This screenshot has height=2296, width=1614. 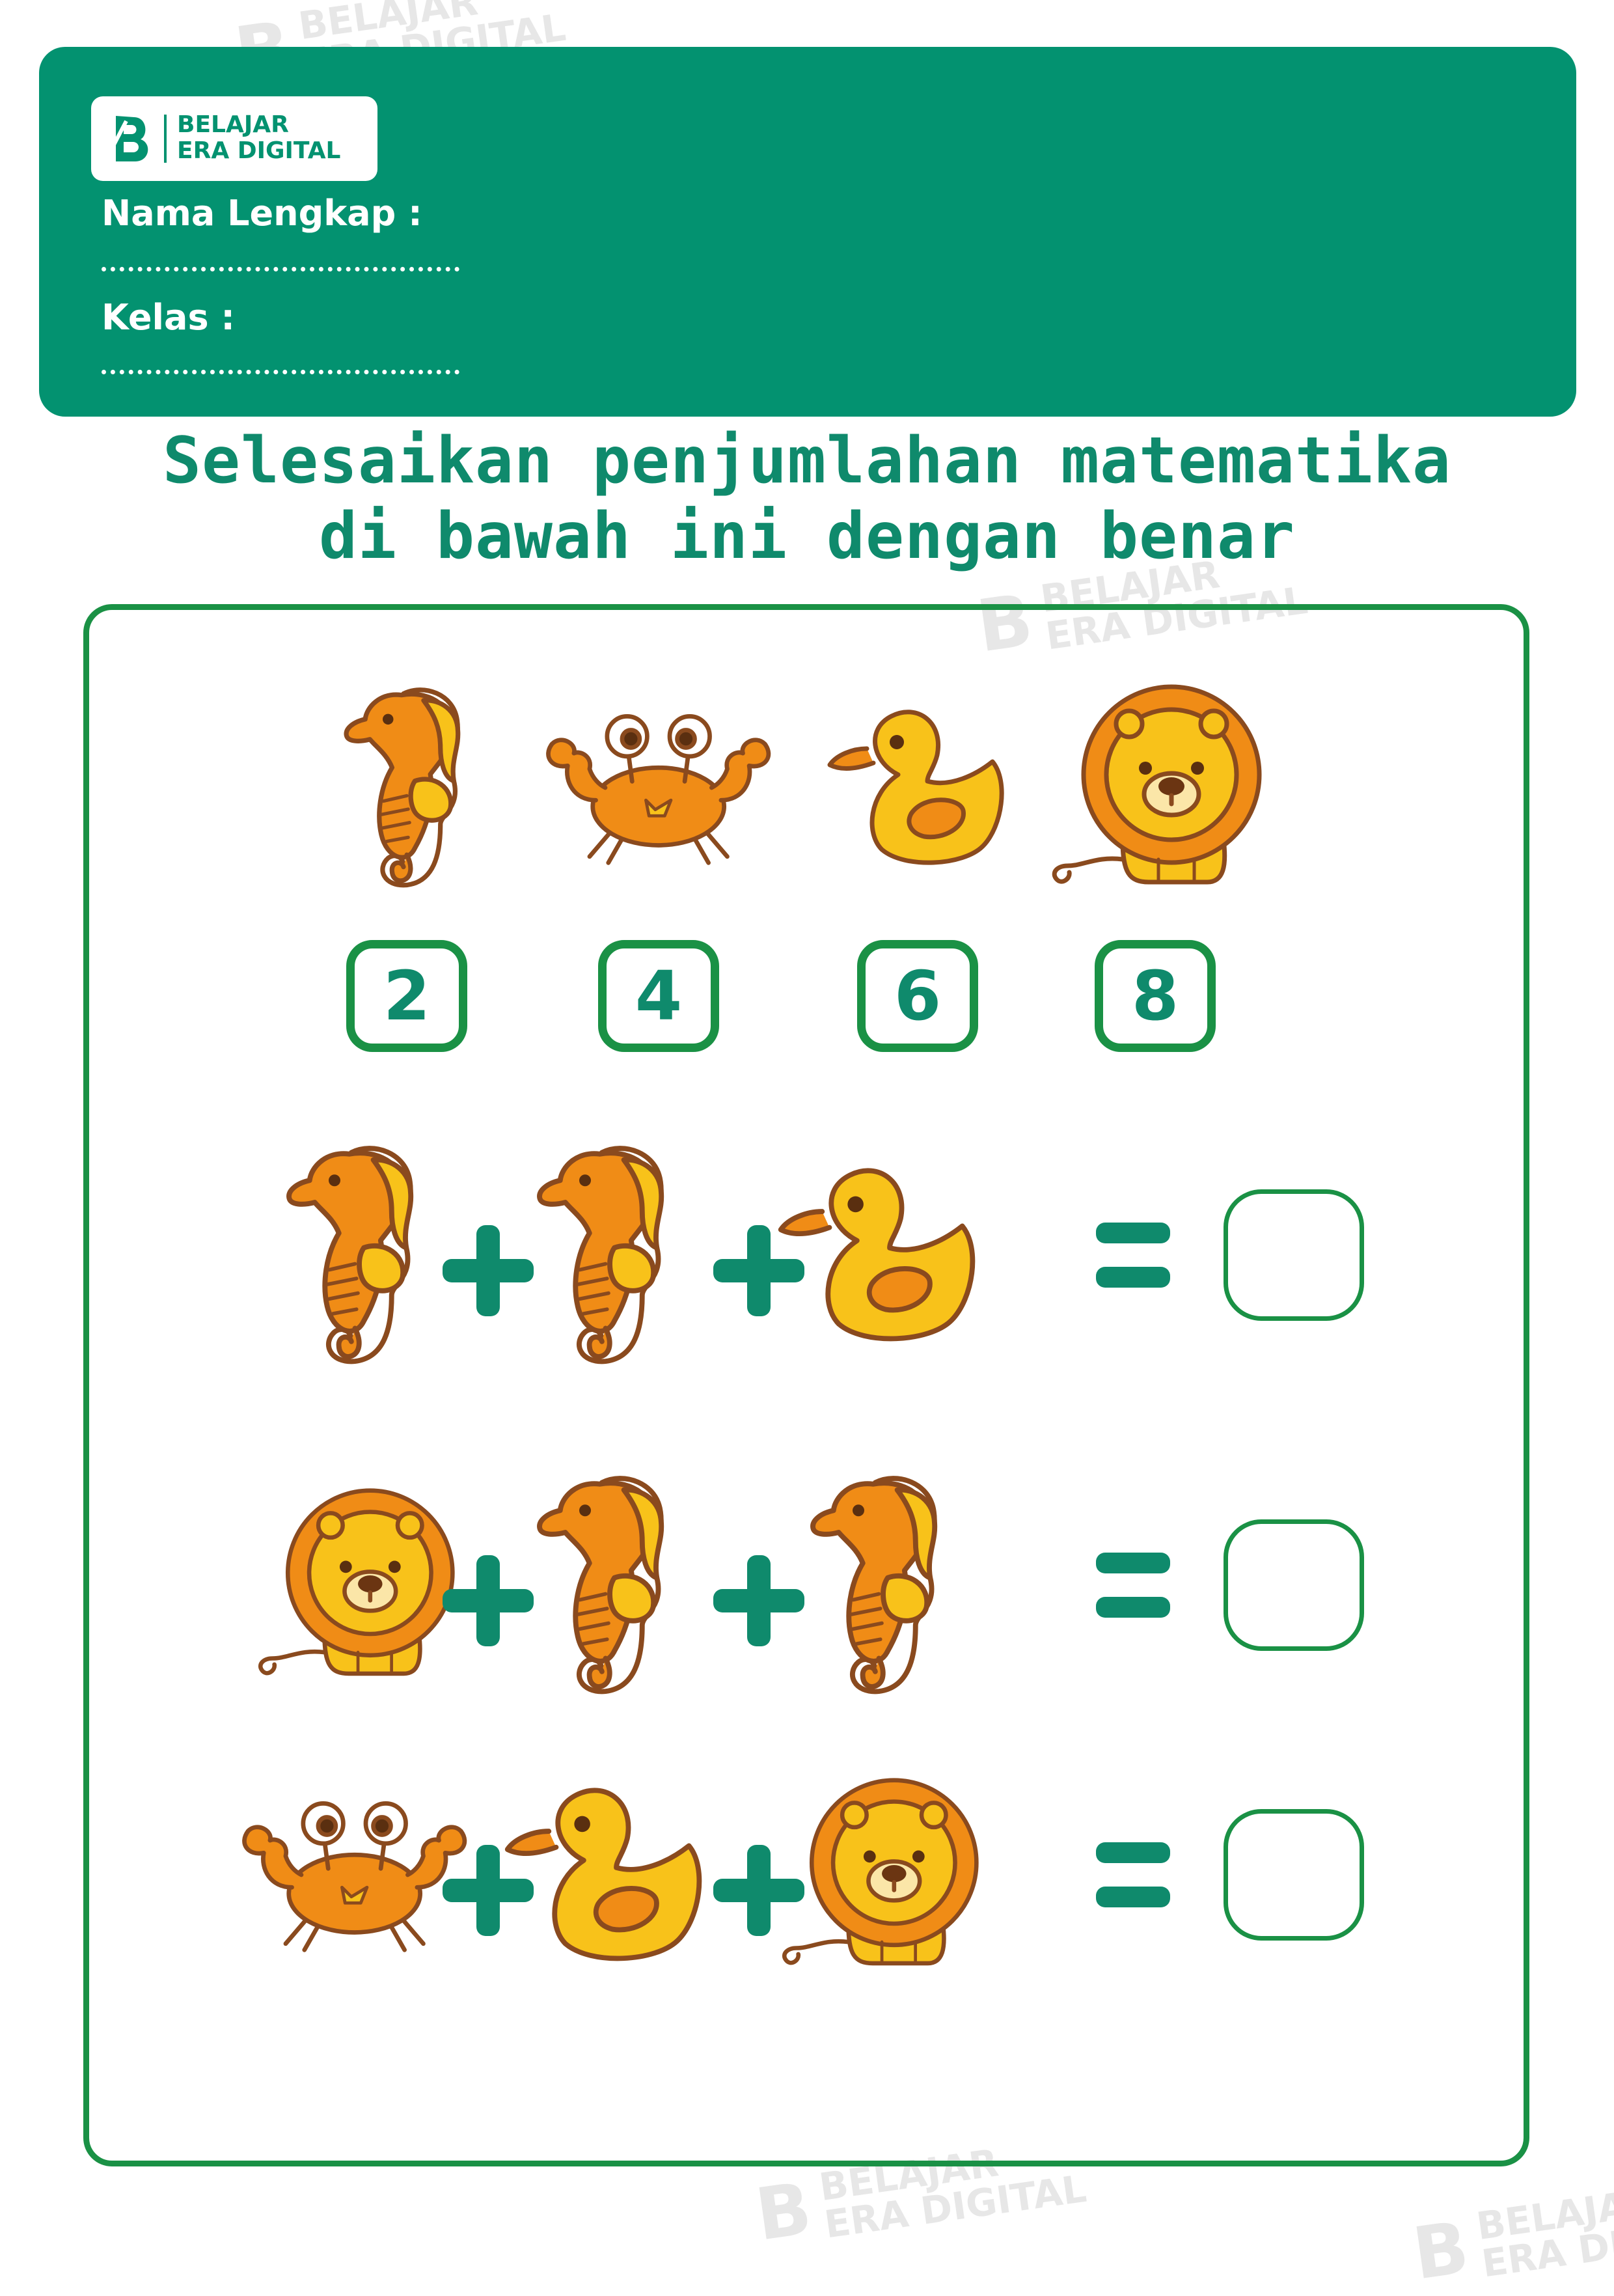 What do you see at coordinates (129, 138) in the screenshot?
I see `brand-mark-icon` at bounding box center [129, 138].